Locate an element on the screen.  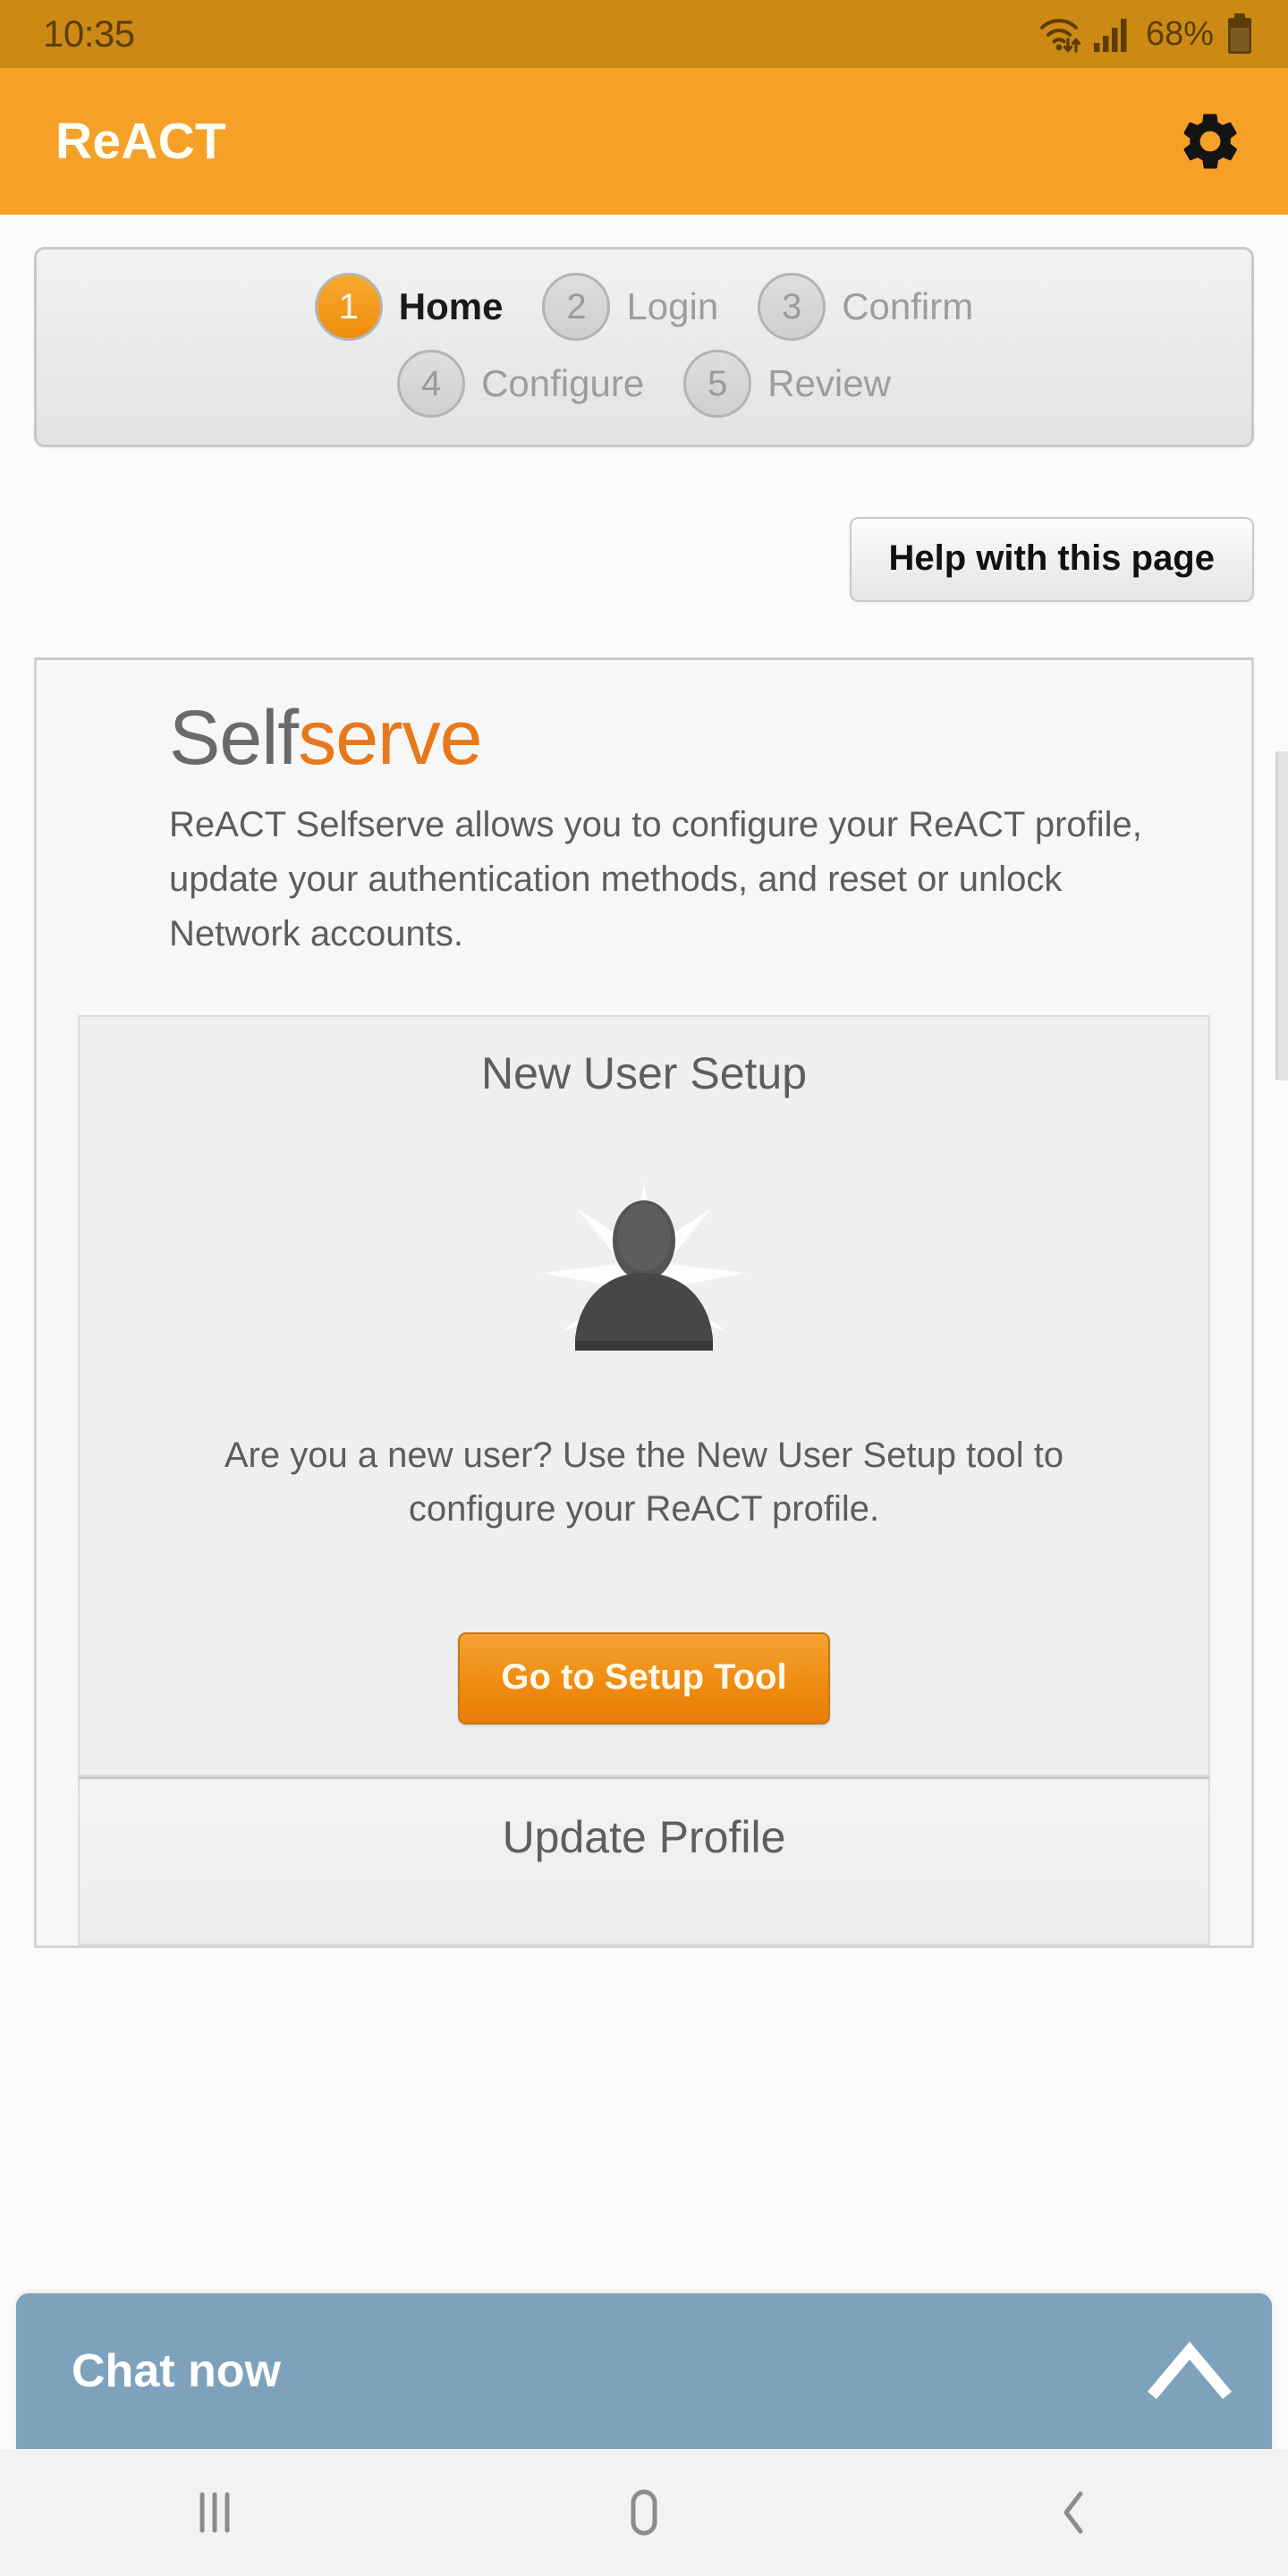
status-clock: 10:35 is located at coordinates (89, 34).